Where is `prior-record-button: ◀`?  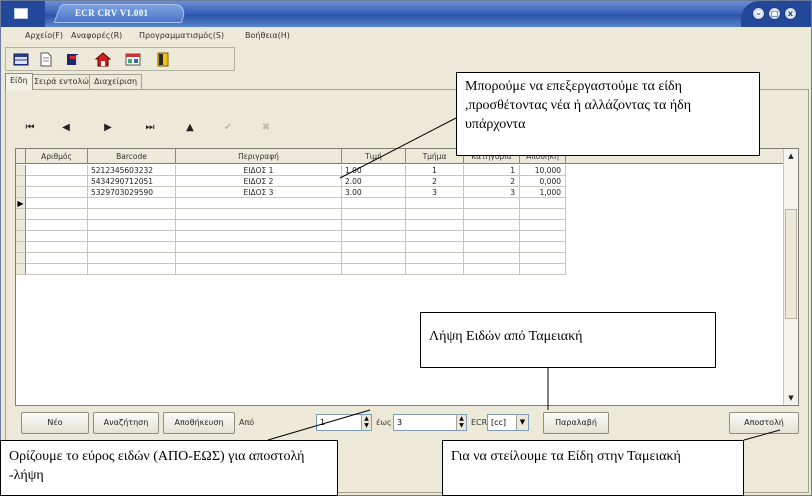
prior-record-button: ◀ is located at coordinates (66, 128).